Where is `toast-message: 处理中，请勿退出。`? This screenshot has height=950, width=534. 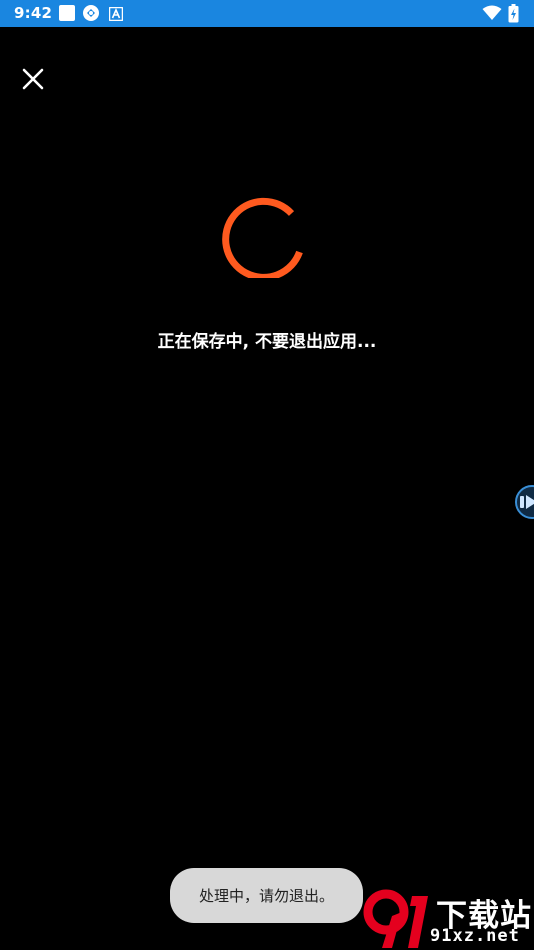 toast-message: 处理中，请勿退出。 is located at coordinates (266, 895).